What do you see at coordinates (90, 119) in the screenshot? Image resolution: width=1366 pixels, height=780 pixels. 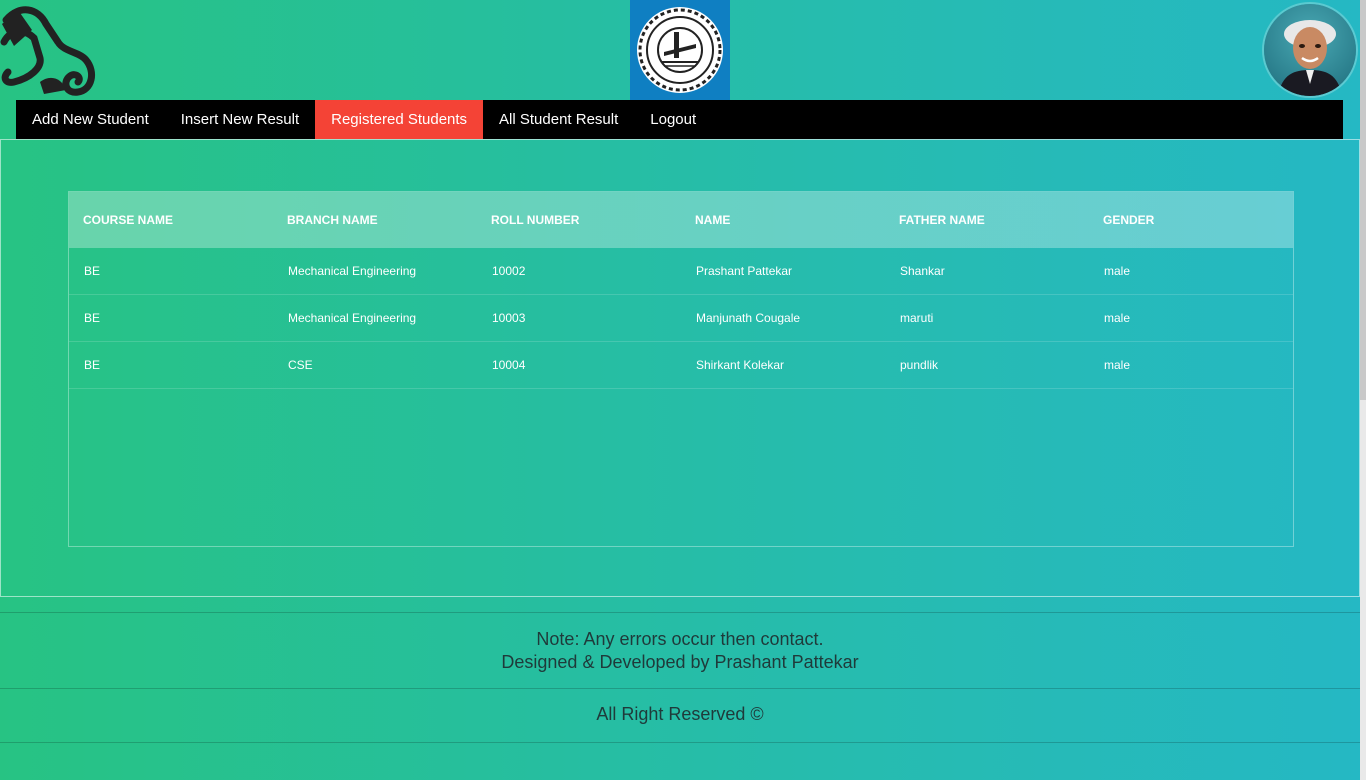 I see `nav-add-new-student: Add New Student` at bounding box center [90, 119].